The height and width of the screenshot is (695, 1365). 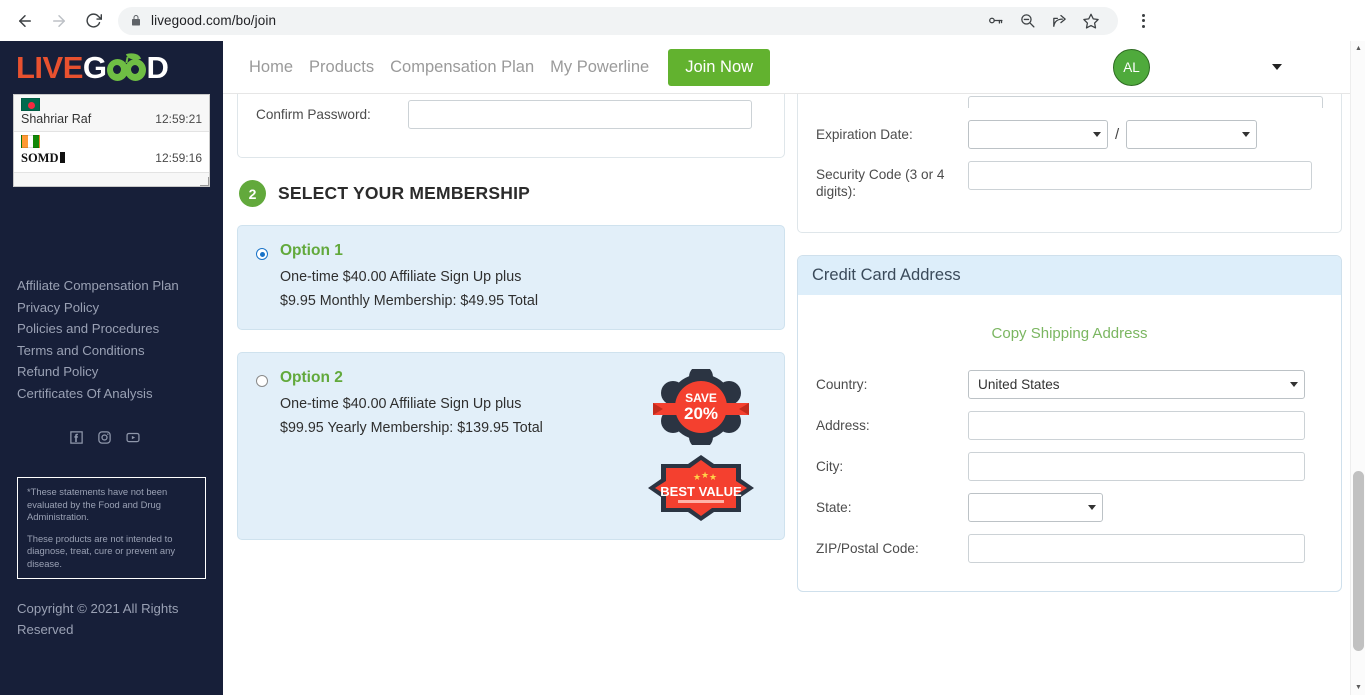 What do you see at coordinates (104, 437) in the screenshot?
I see `instagram-icon` at bounding box center [104, 437].